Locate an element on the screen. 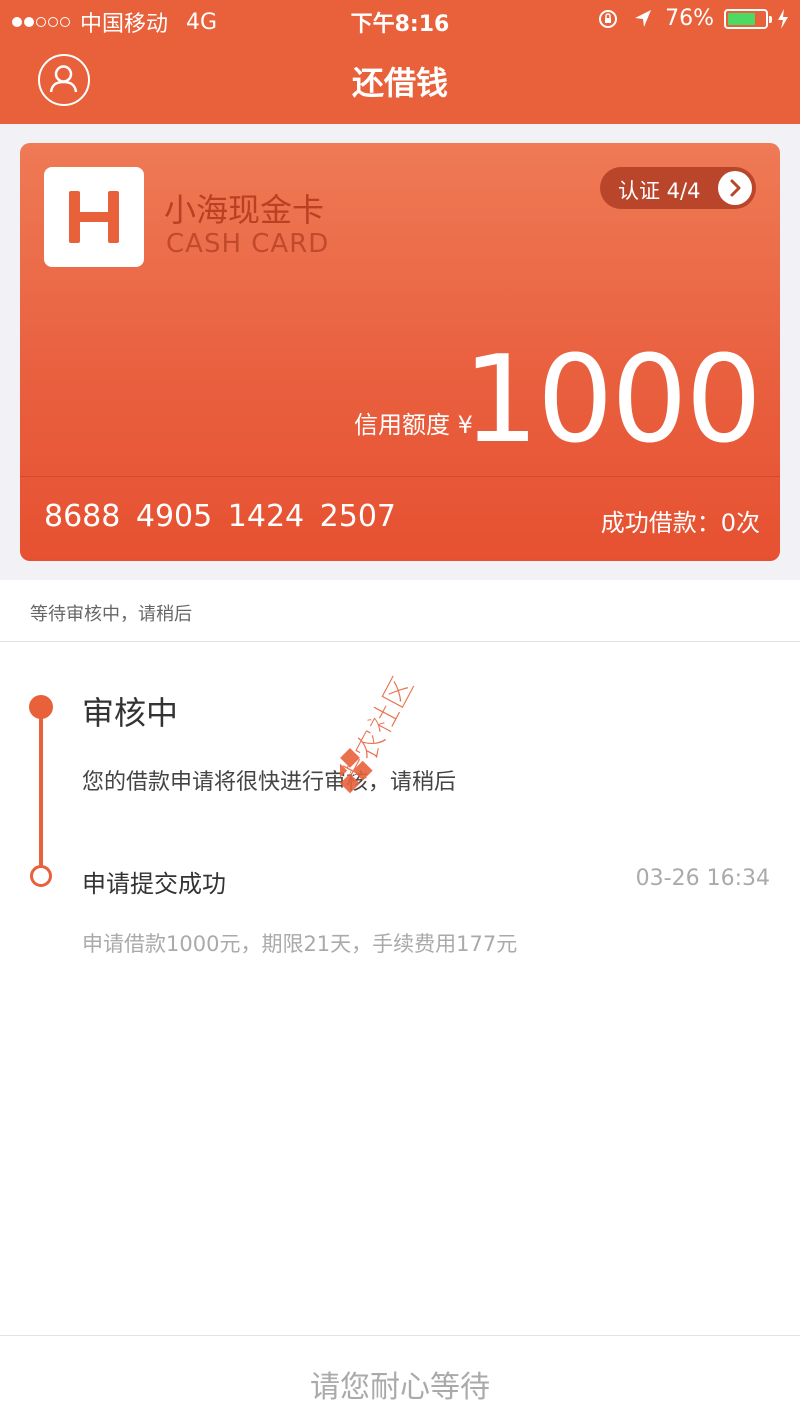  battery-fill is located at coordinates (742, 18).